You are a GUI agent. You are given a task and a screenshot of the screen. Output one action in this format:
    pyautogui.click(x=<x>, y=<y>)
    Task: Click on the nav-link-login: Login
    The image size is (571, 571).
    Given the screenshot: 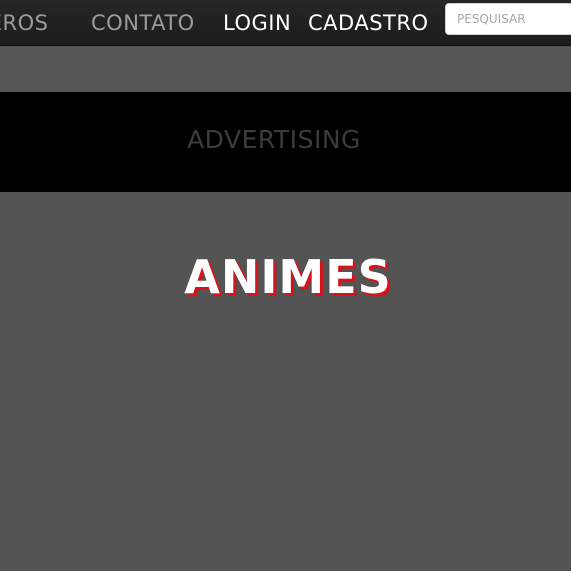 What is the action you would take?
    pyautogui.click(x=257, y=23)
    